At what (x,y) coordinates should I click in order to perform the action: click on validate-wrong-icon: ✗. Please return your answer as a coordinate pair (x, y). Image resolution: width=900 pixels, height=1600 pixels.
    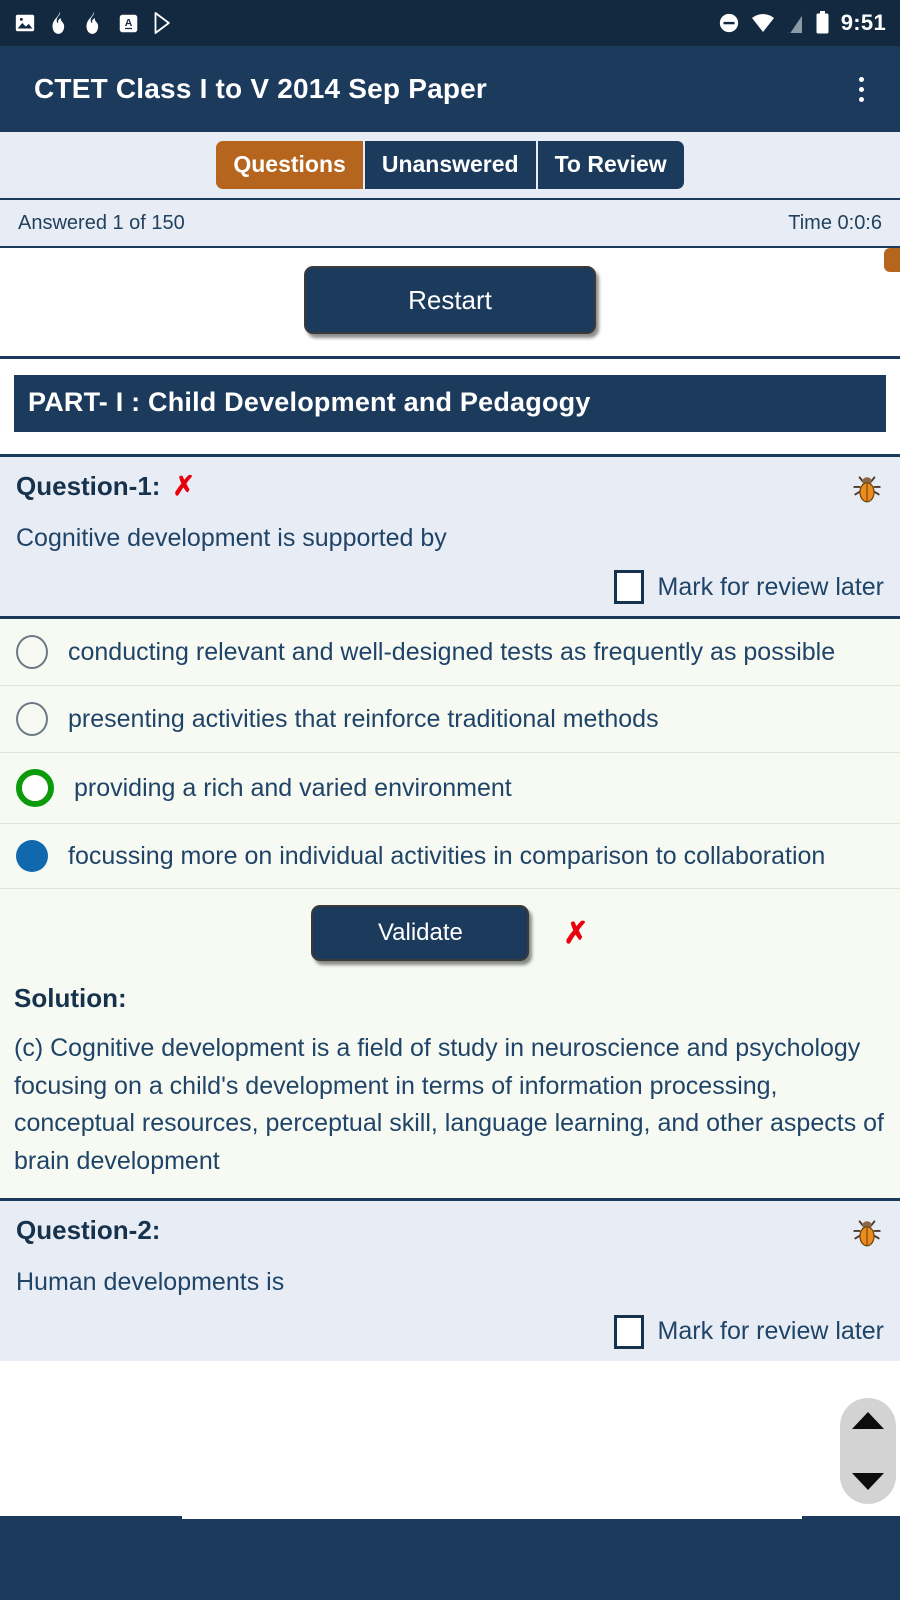
    Looking at the image, I should click on (576, 934).